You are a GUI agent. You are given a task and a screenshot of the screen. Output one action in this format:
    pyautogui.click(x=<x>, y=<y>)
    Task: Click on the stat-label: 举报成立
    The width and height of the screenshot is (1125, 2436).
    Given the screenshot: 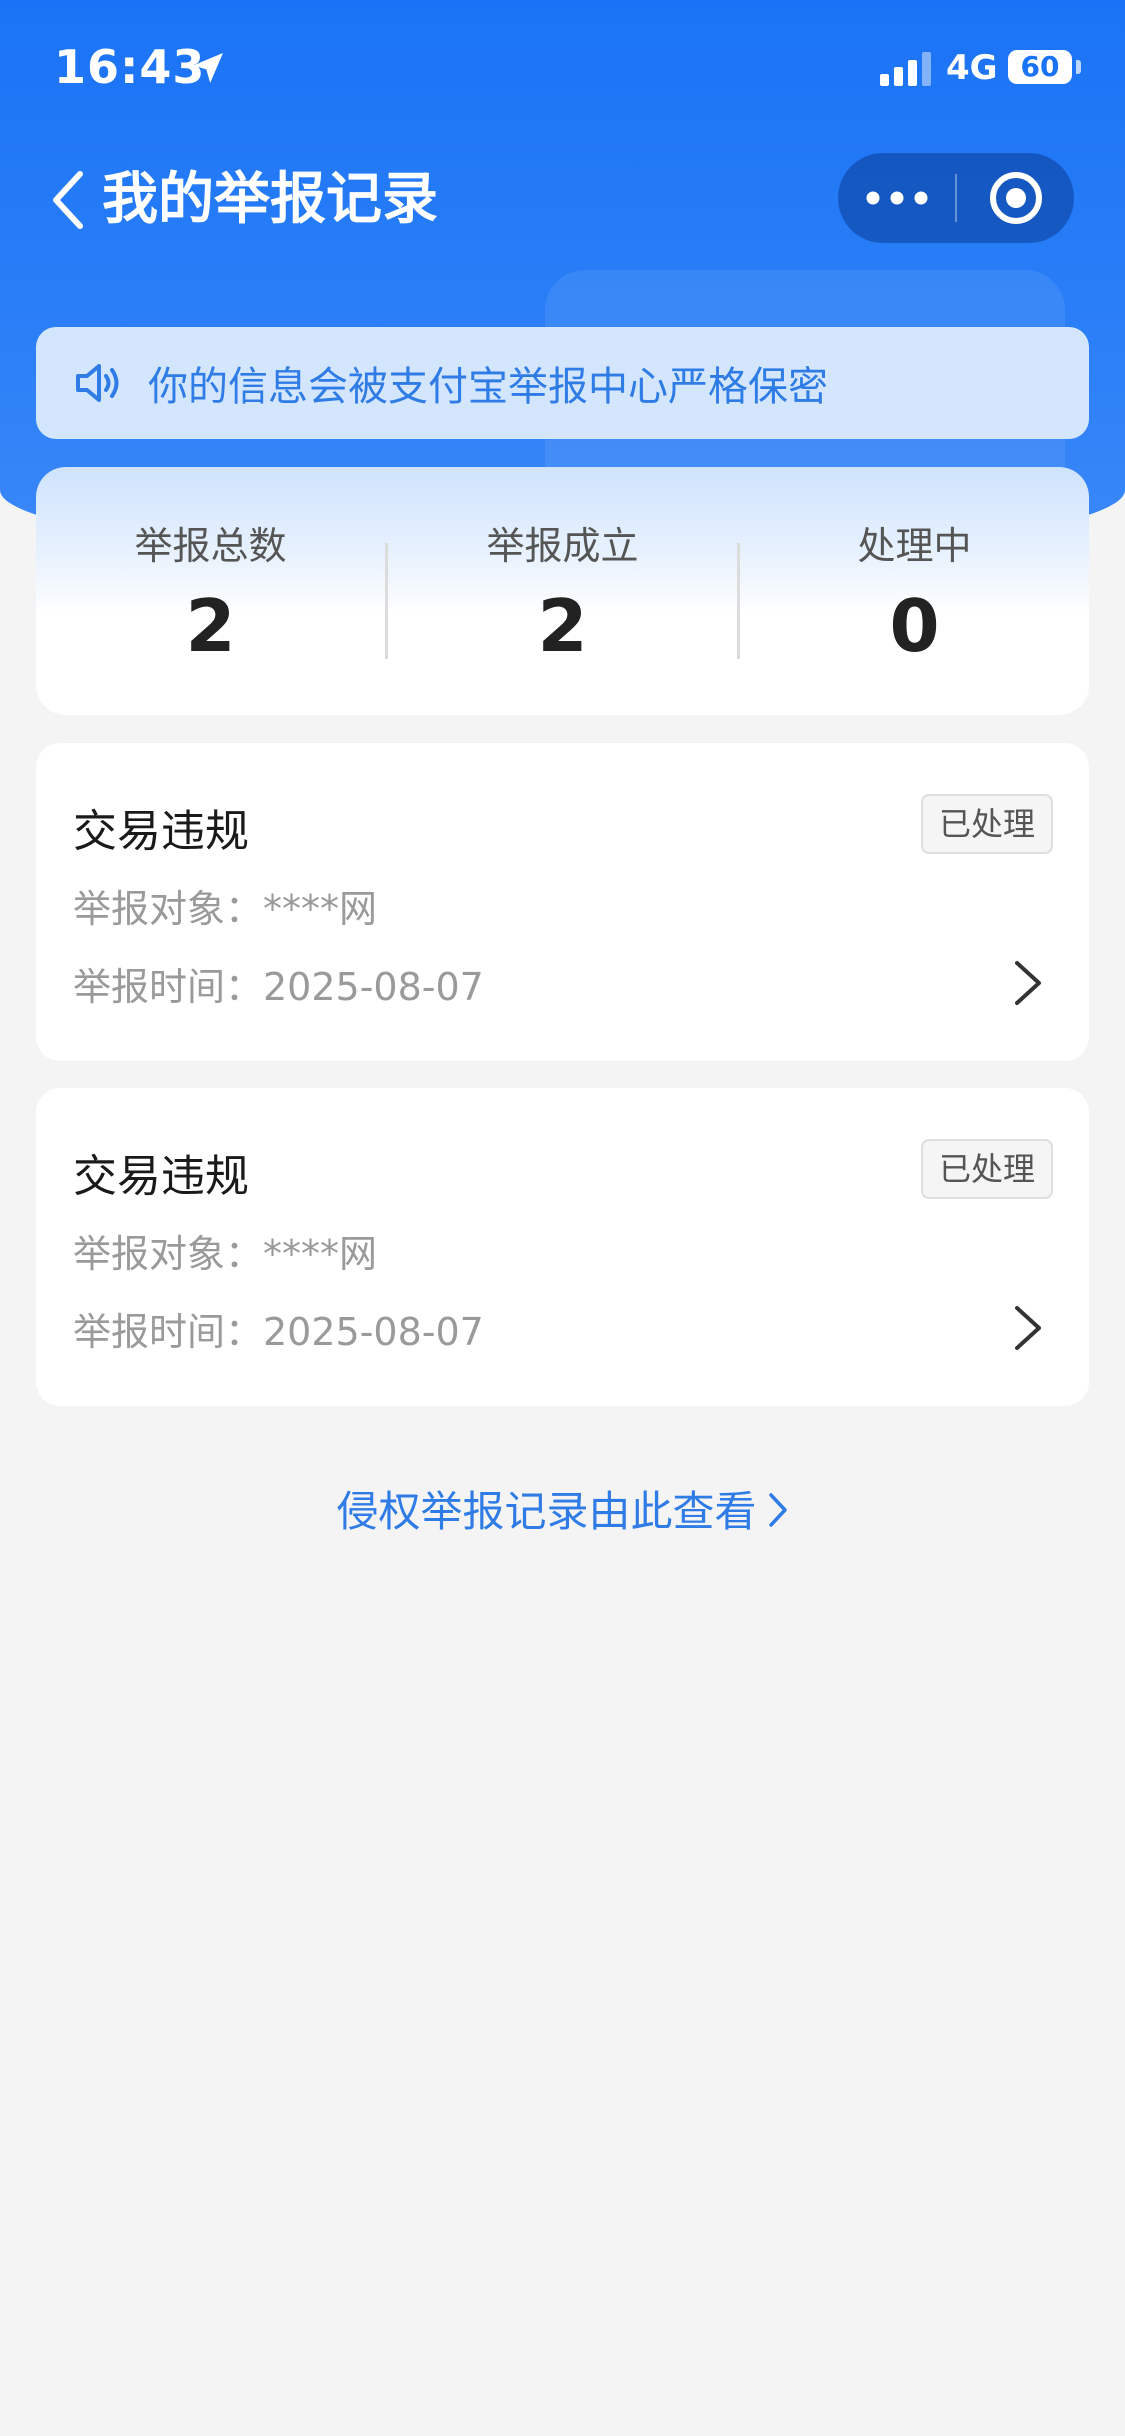 What is the action you would take?
    pyautogui.click(x=562, y=545)
    